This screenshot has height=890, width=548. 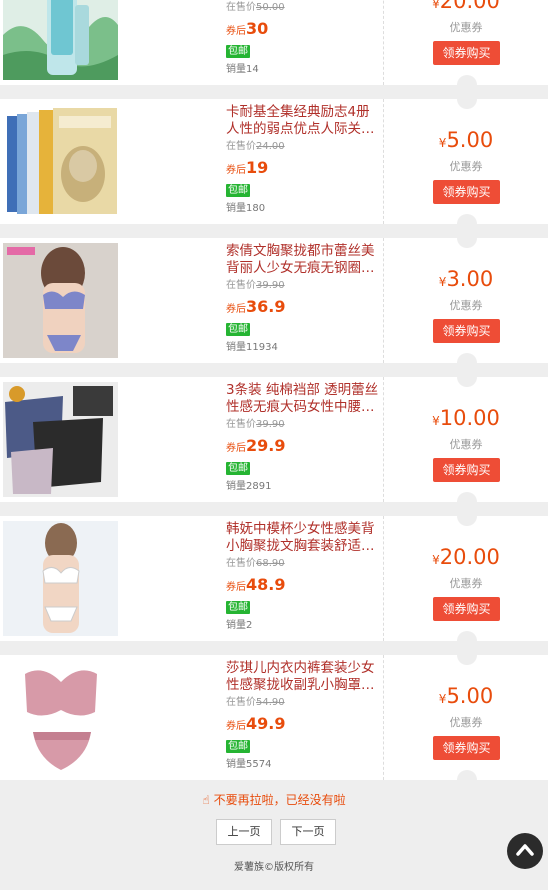 I want to click on sales-count: 销量2, so click(x=239, y=625).